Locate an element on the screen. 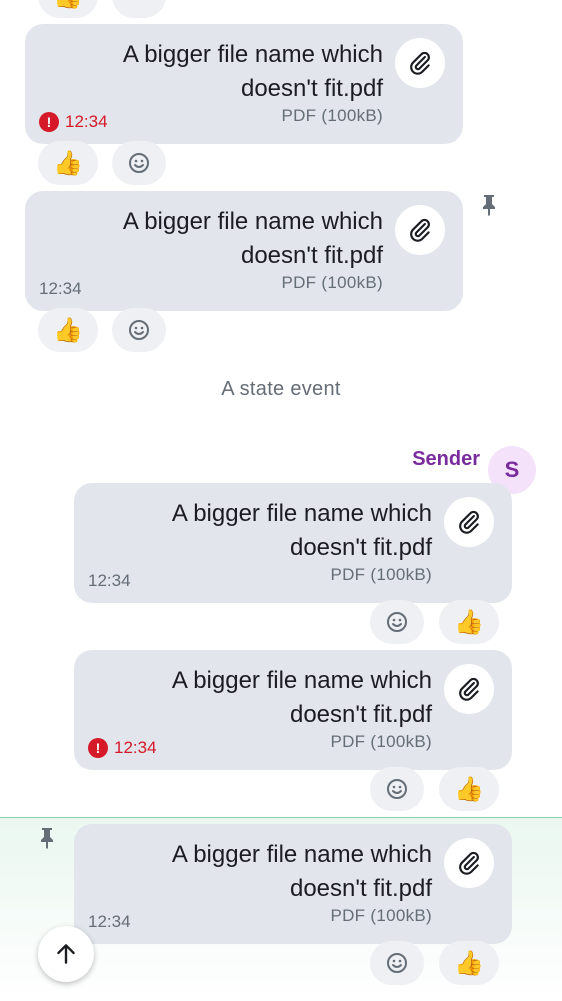 This screenshot has width=562, height=1001. arrow-up-icon is located at coordinates (66, 954).